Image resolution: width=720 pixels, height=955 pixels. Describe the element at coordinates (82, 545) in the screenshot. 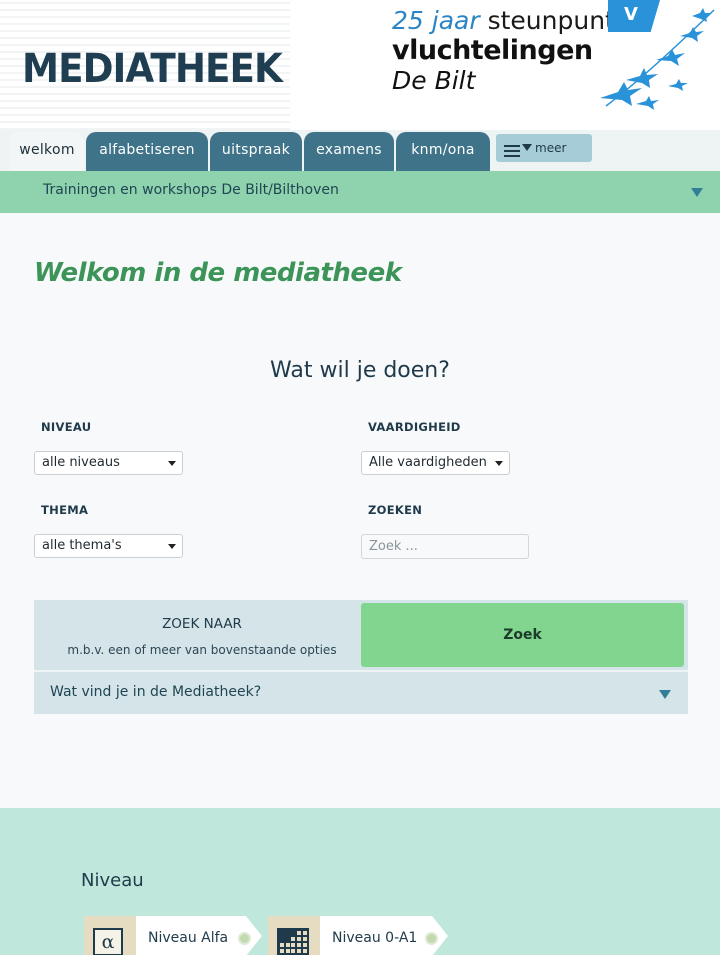

I see `thema-value: alle thema's` at that location.